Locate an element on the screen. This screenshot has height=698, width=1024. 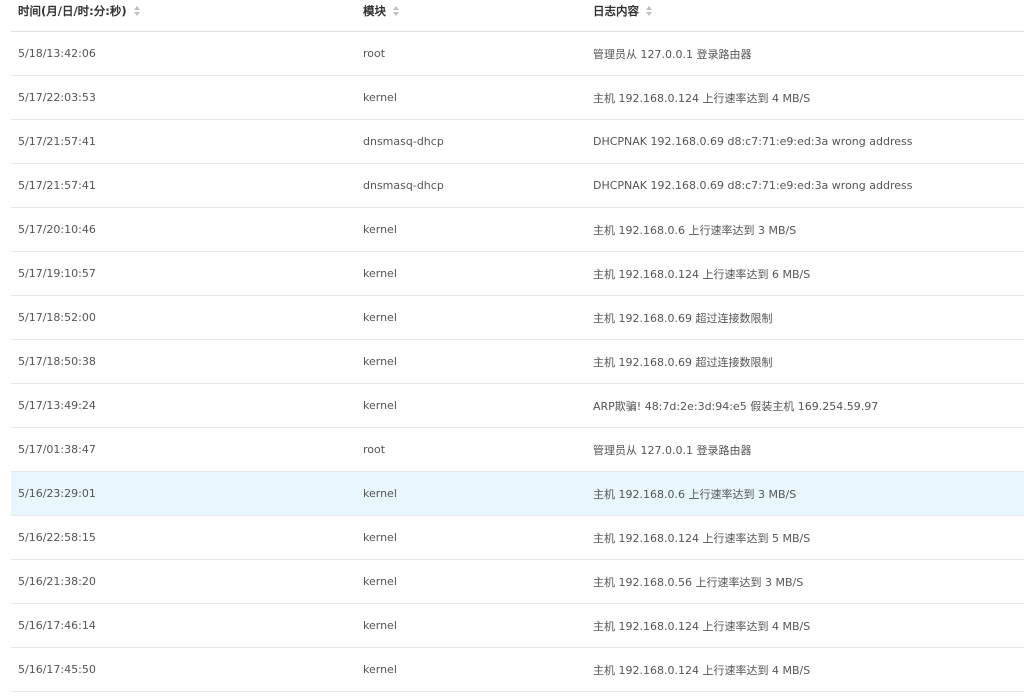
column-header-time-label: 时间(月/日/时:分:秒) is located at coordinates (72, 11).